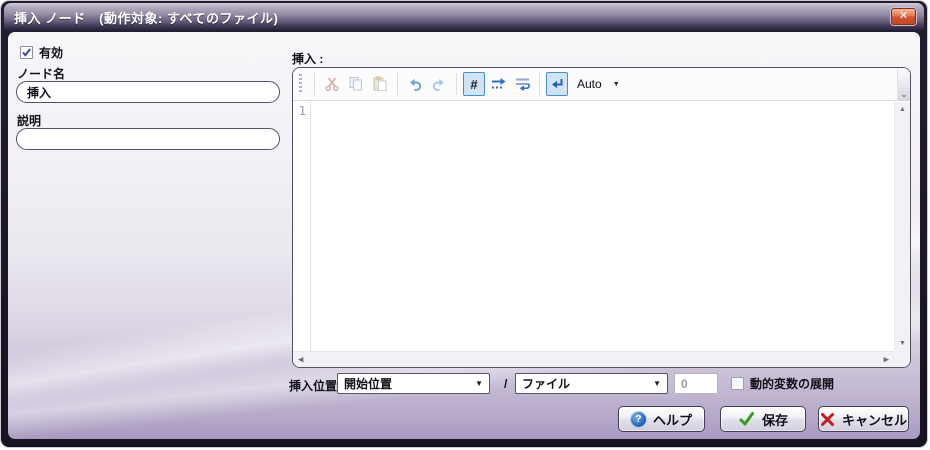 The width and height of the screenshot is (930, 450). Describe the element at coordinates (302, 226) in the screenshot. I see `line-number-gutter: 1` at that location.